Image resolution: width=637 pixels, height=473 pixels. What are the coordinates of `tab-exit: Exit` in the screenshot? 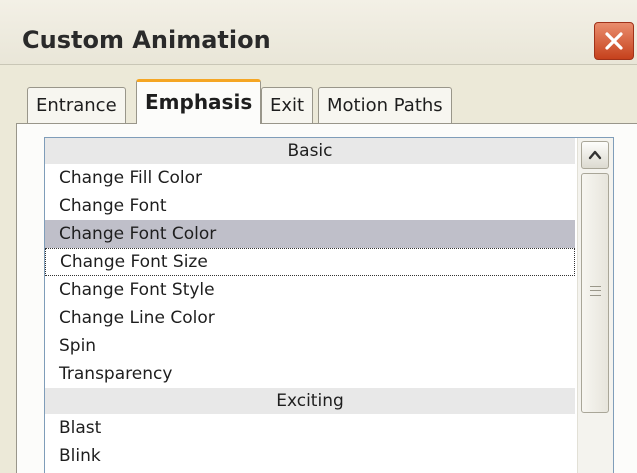 It's located at (287, 105).